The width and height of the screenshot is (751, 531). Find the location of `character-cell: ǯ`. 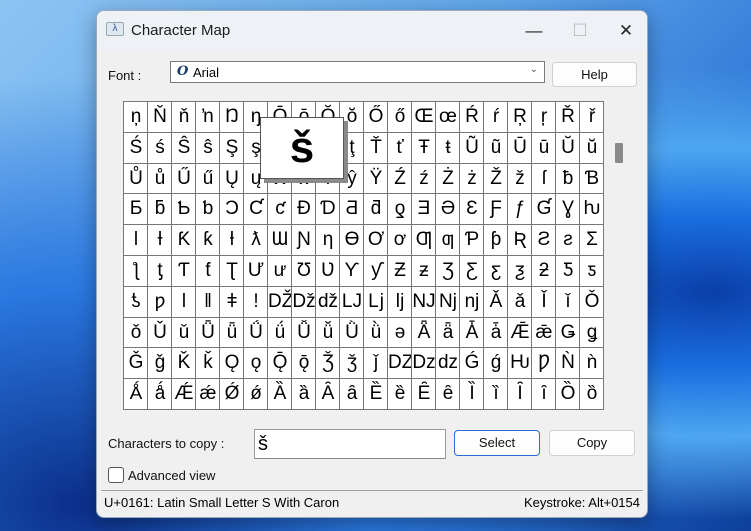

character-cell: ǯ is located at coordinates (352, 364).